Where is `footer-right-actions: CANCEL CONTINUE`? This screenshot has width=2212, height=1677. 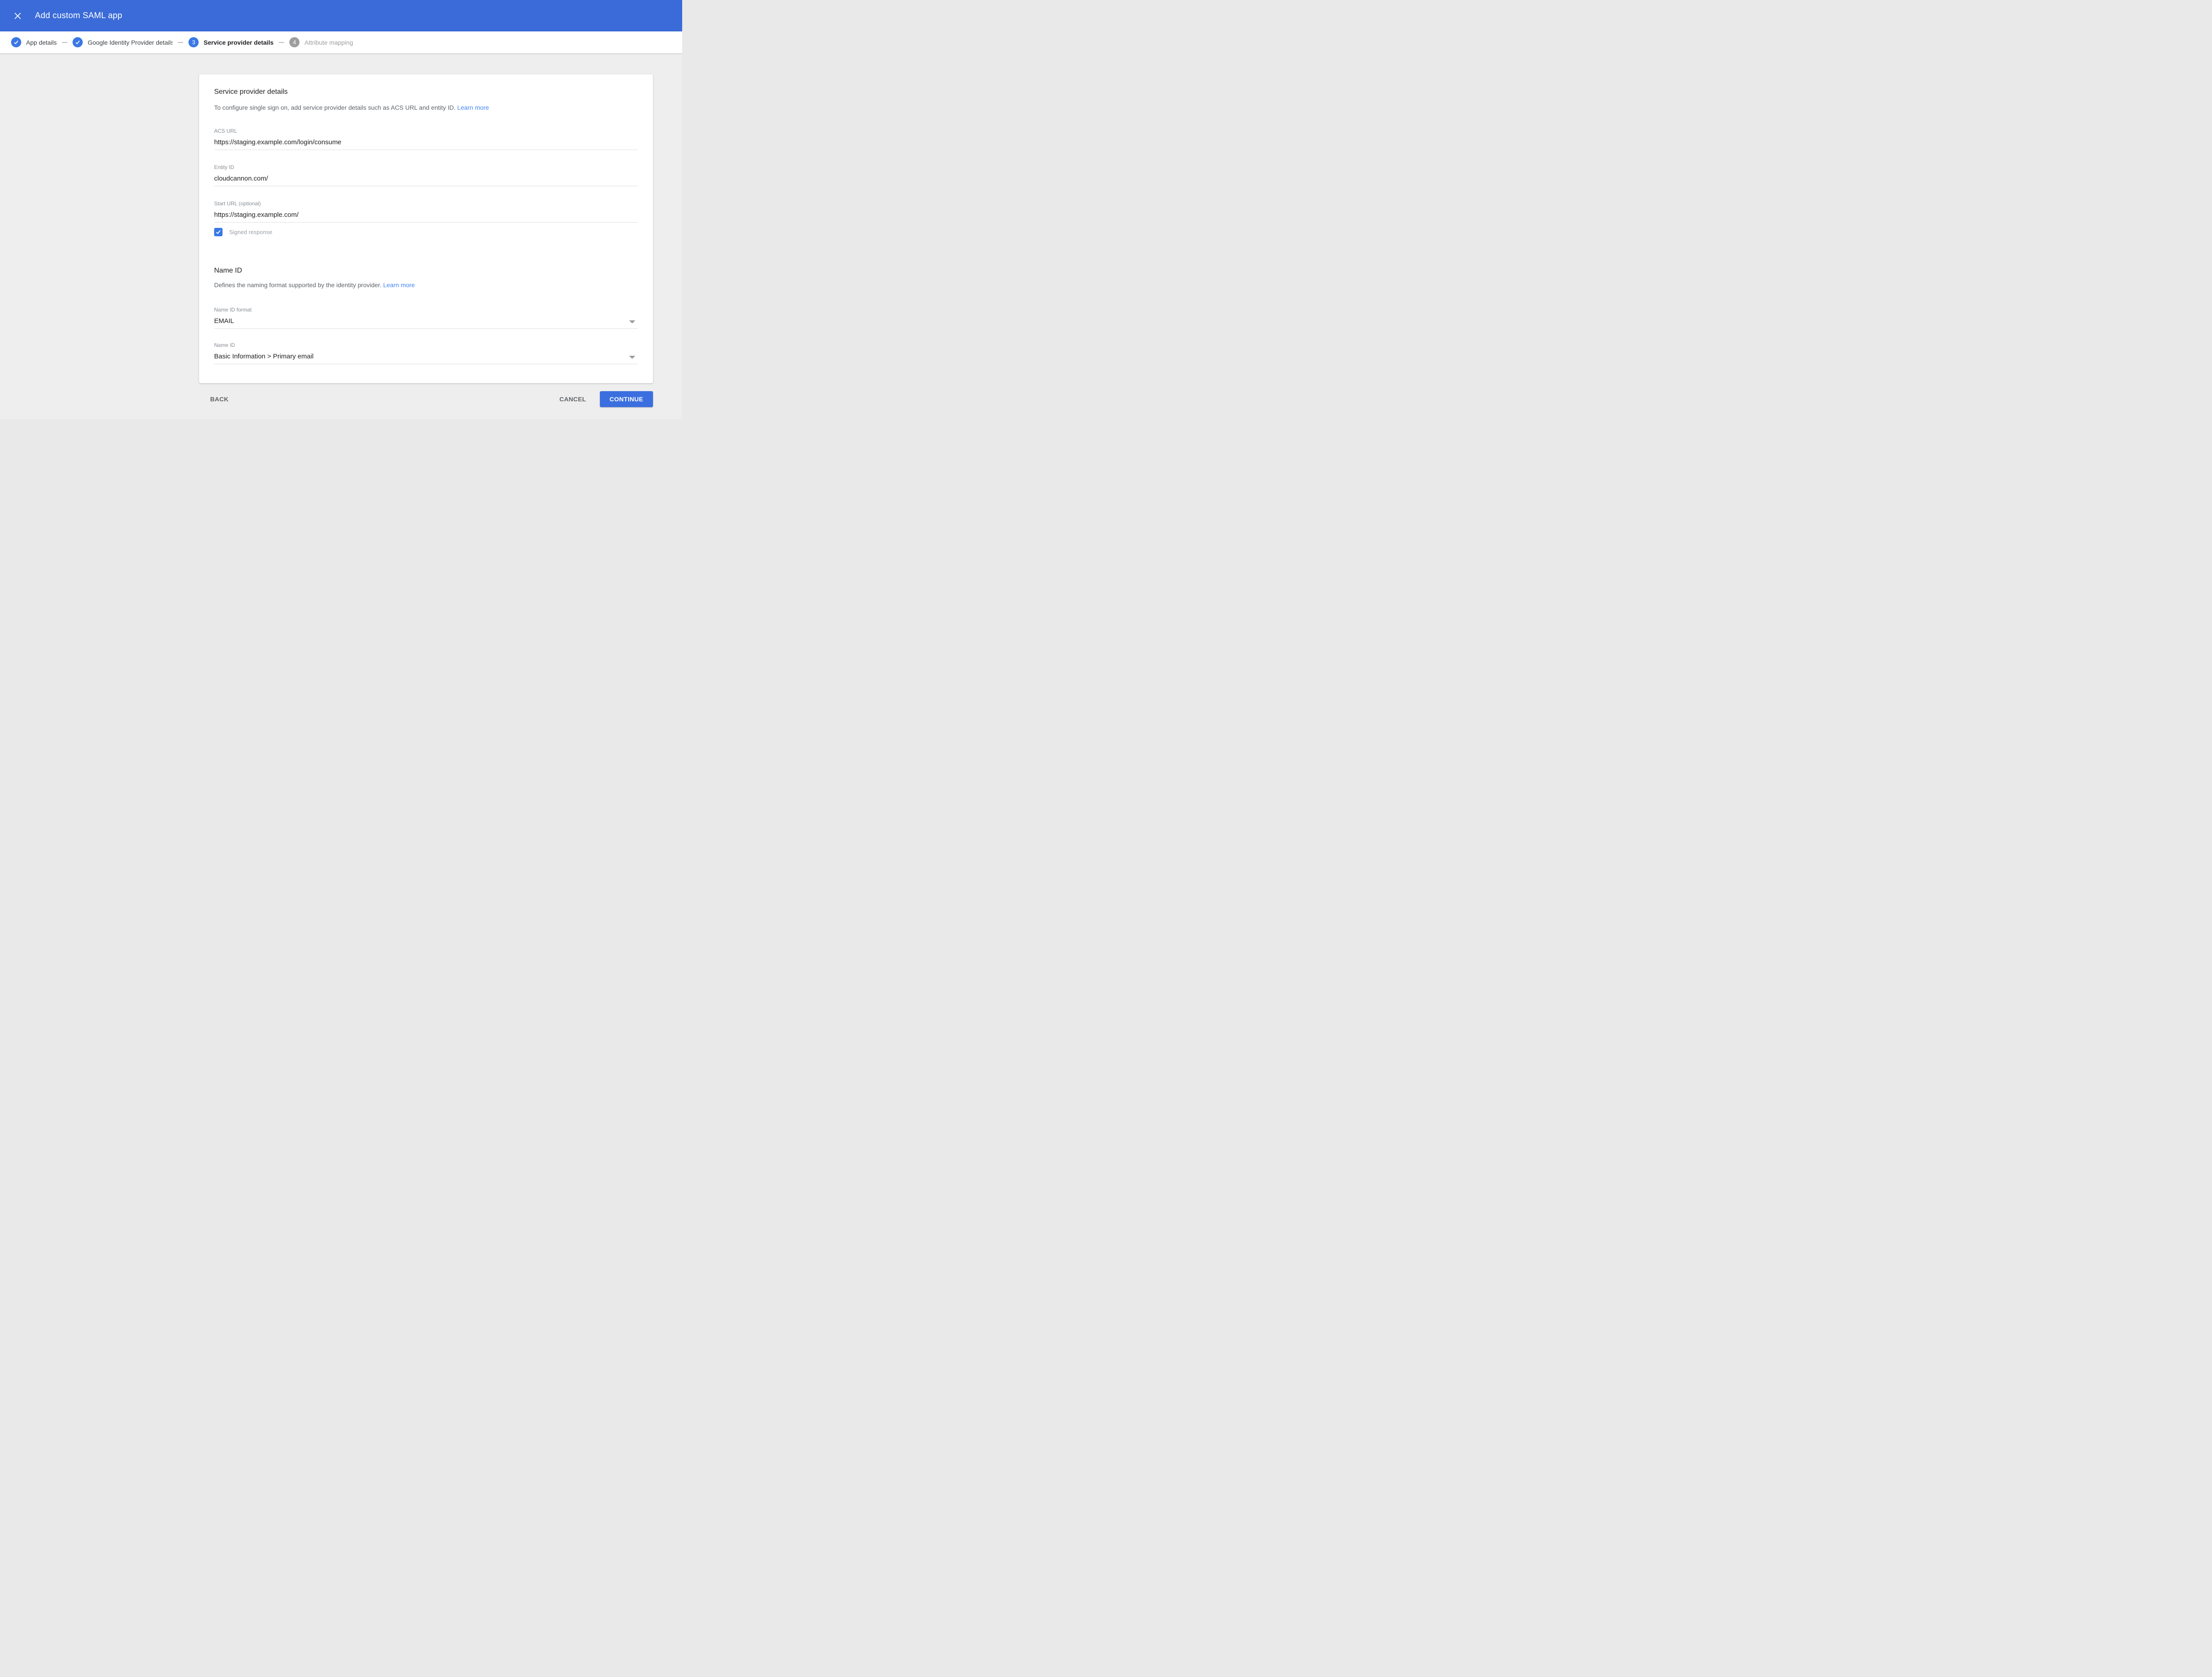 footer-right-actions: CANCEL CONTINUE is located at coordinates (607, 399).